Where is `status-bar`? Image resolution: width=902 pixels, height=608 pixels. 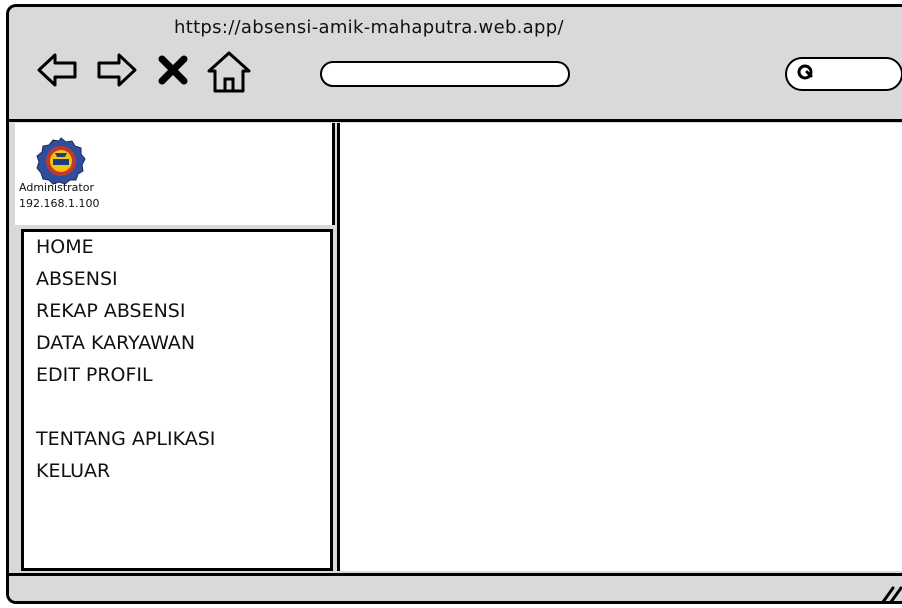
status-bar is located at coordinates (455, 587).